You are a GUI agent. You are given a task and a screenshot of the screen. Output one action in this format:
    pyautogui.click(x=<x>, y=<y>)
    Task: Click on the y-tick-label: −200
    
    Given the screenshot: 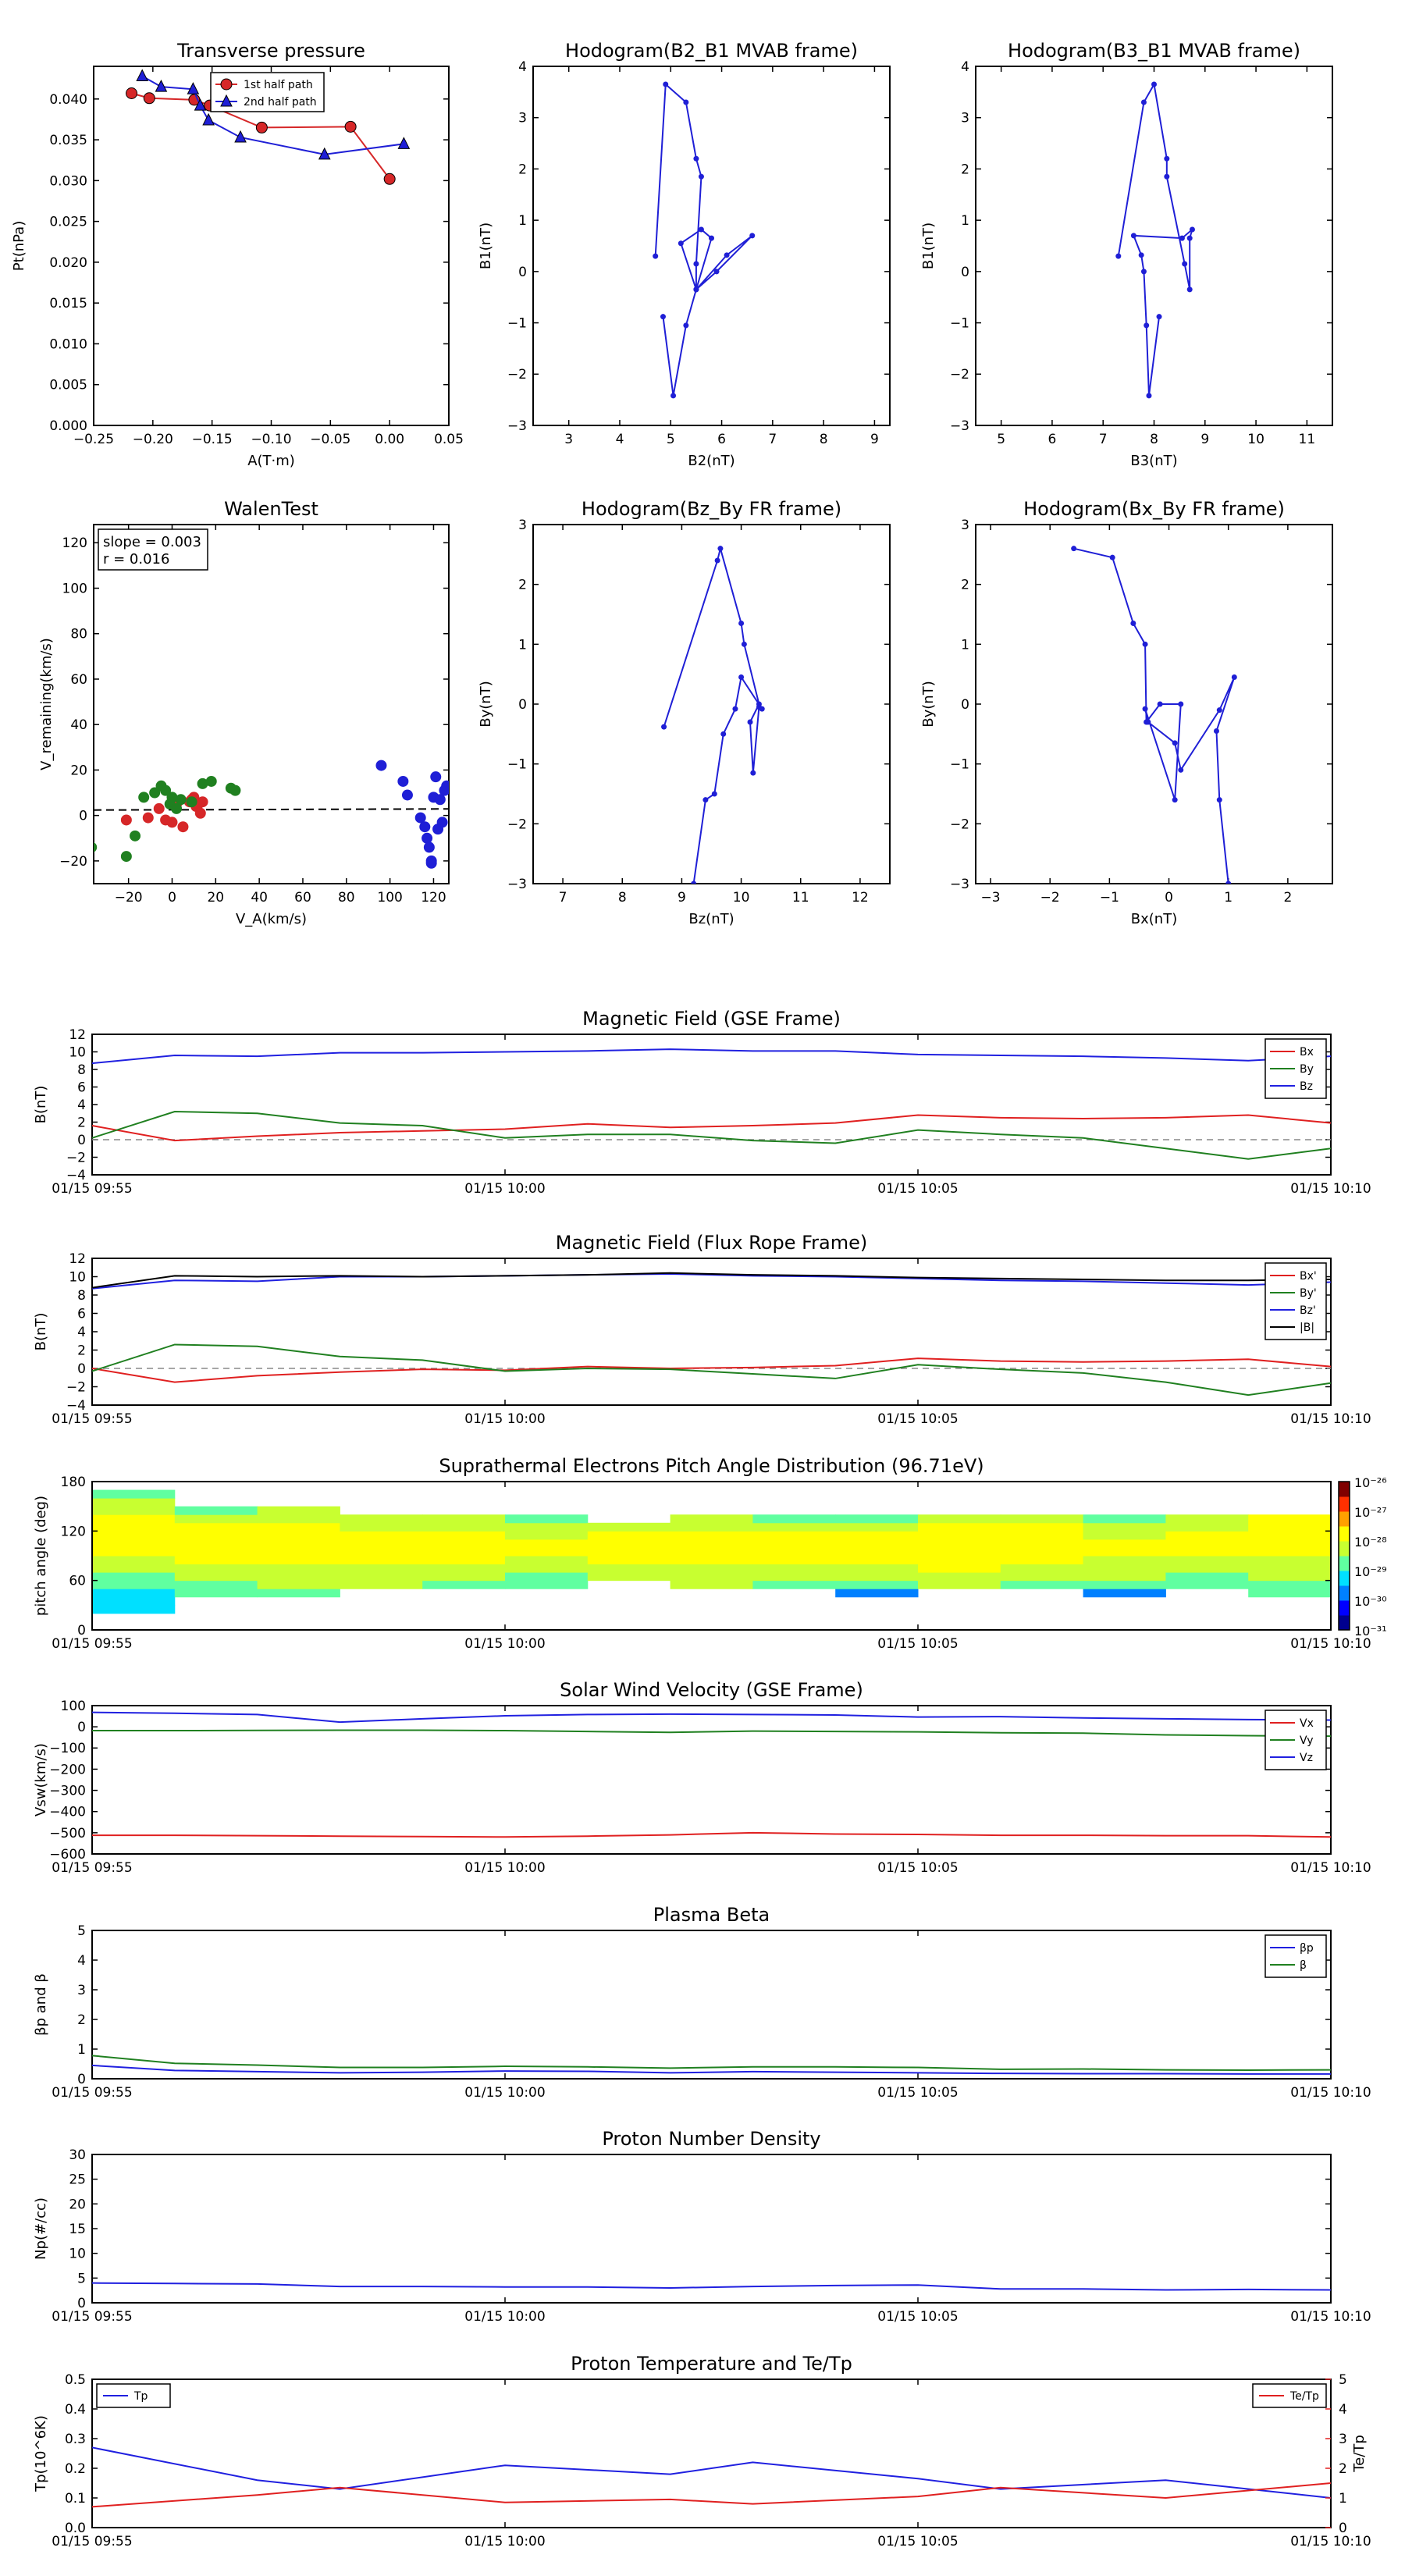 What is the action you would take?
    pyautogui.click(x=68, y=1769)
    